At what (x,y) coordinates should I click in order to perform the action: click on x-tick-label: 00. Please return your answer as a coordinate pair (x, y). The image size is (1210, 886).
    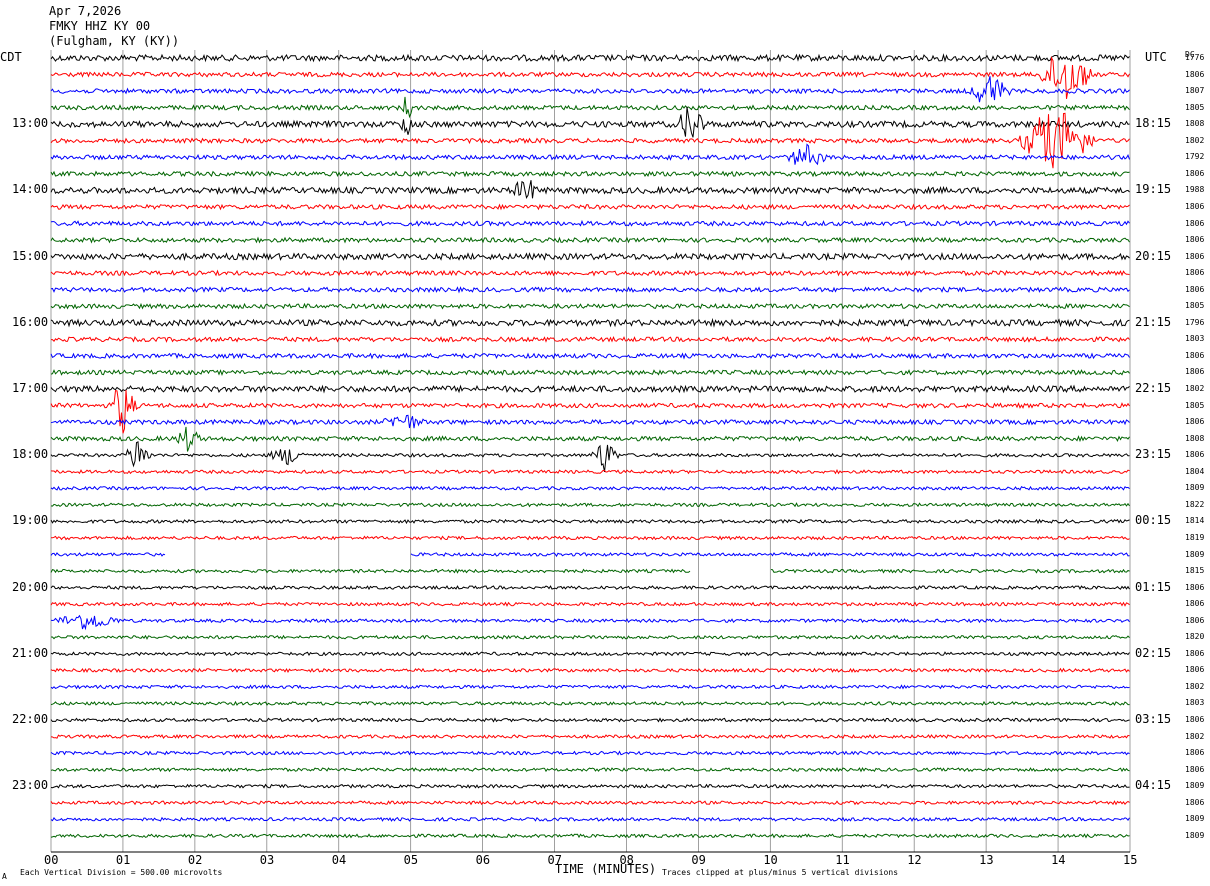
    Looking at the image, I should click on (51, 860).